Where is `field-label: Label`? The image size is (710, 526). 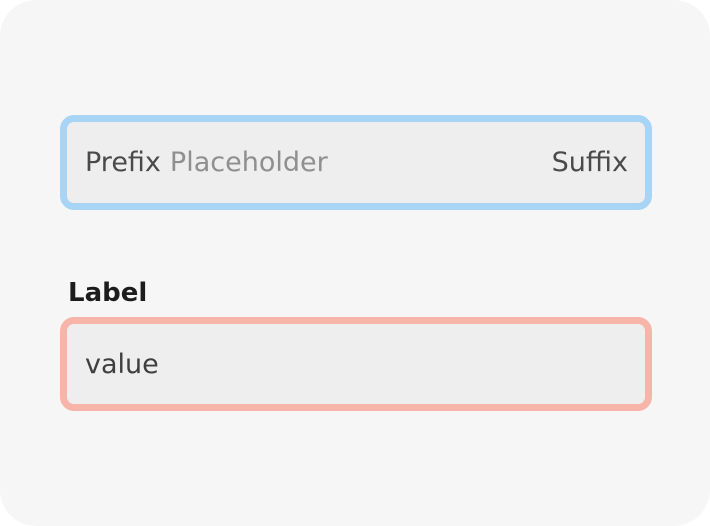 field-label: Label is located at coordinates (108, 293).